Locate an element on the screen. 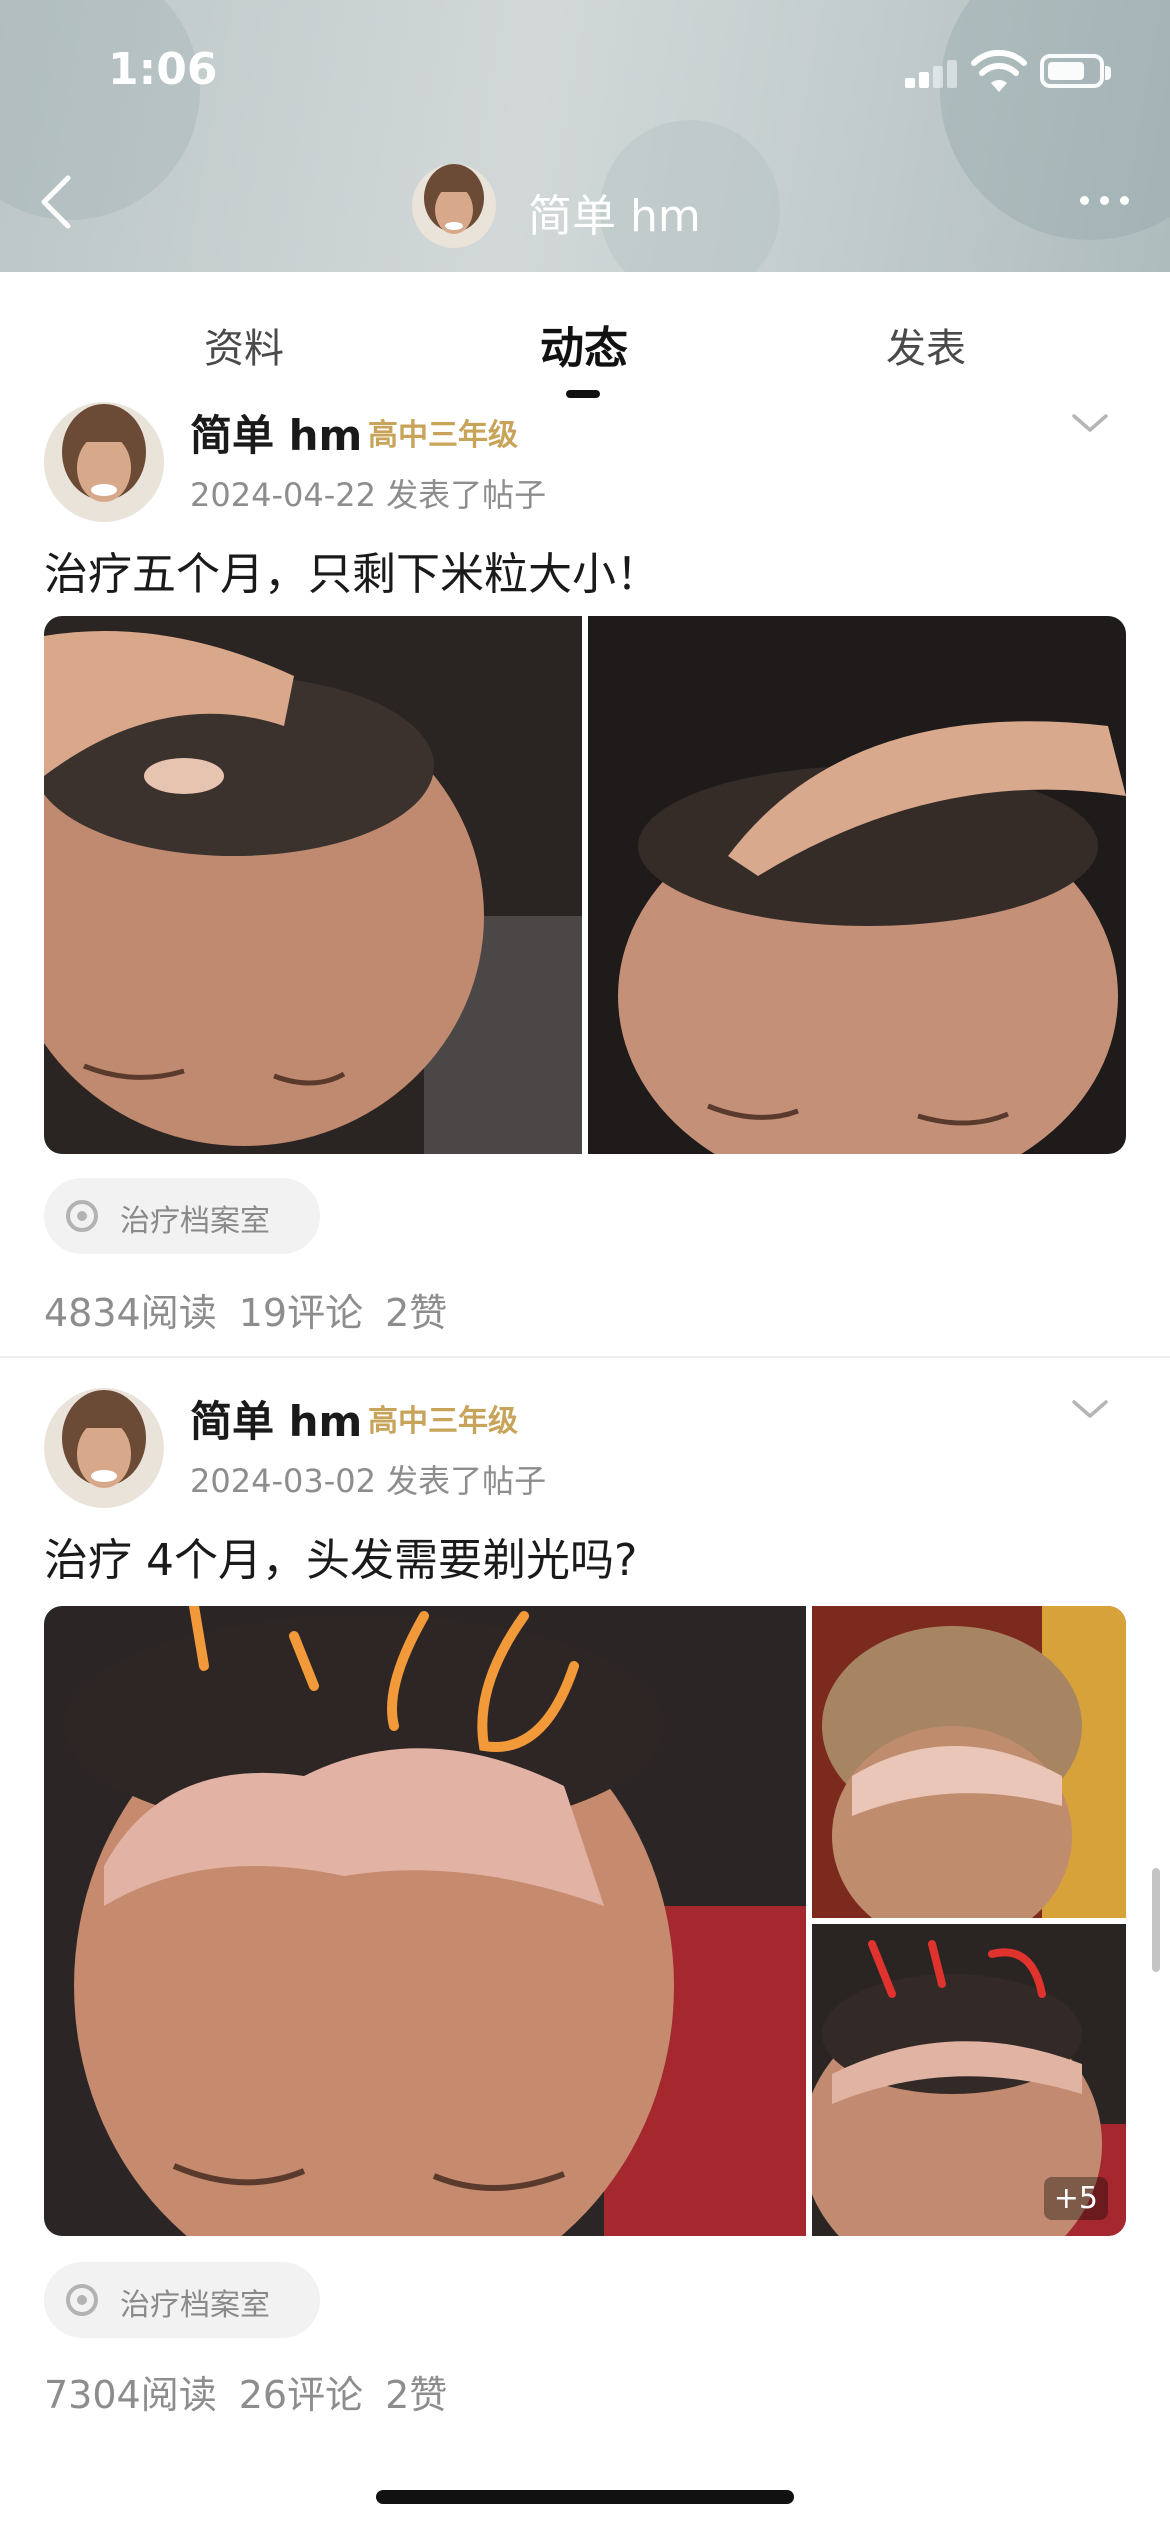  post-stats: 4834阅读 19评论 2赞 is located at coordinates (256, 1309).